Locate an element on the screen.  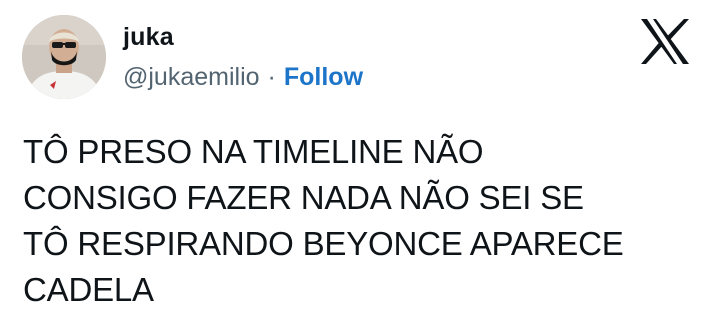
tweet-text-line: TÔ RESPIRANDO BEYONCE APARECE is located at coordinates (323, 243).